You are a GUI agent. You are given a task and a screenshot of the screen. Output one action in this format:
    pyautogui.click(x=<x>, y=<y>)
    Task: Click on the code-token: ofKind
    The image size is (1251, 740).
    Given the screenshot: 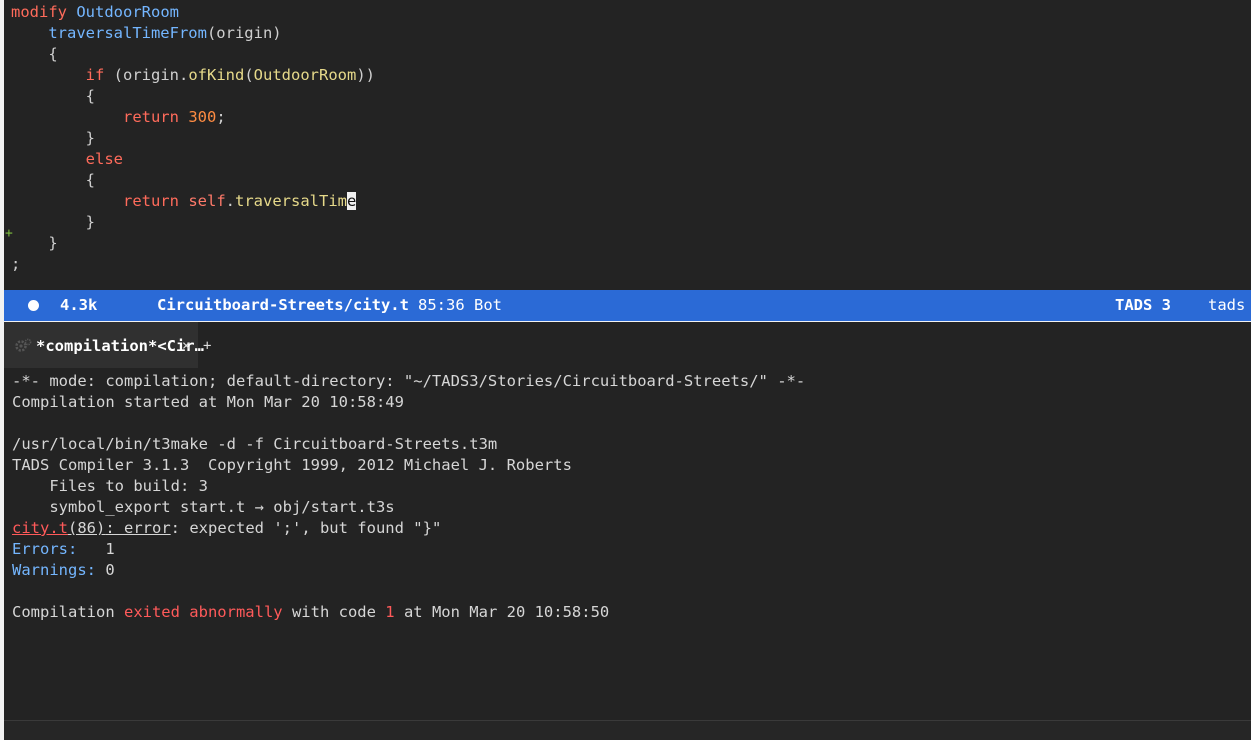 What is the action you would take?
    pyautogui.click(x=216, y=75)
    